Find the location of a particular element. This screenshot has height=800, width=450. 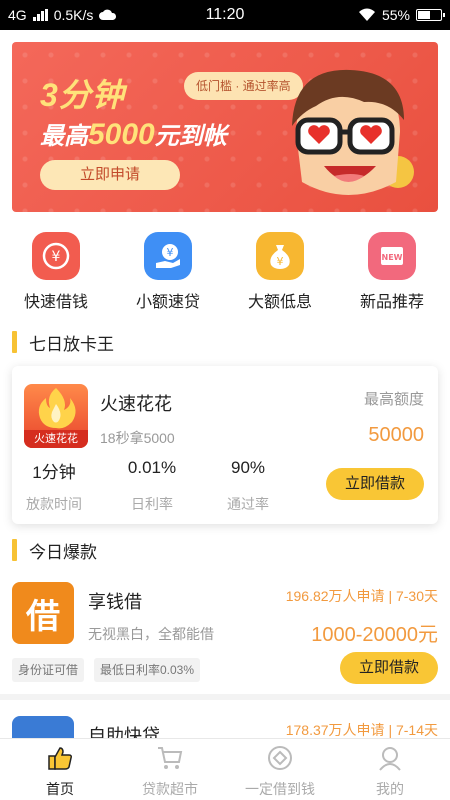

quick-nav: ¥ 快速借钱 ¥ 小额速贷 ¥ 大额低息 NEW 新品推荐 is located at coordinates (225, 275).